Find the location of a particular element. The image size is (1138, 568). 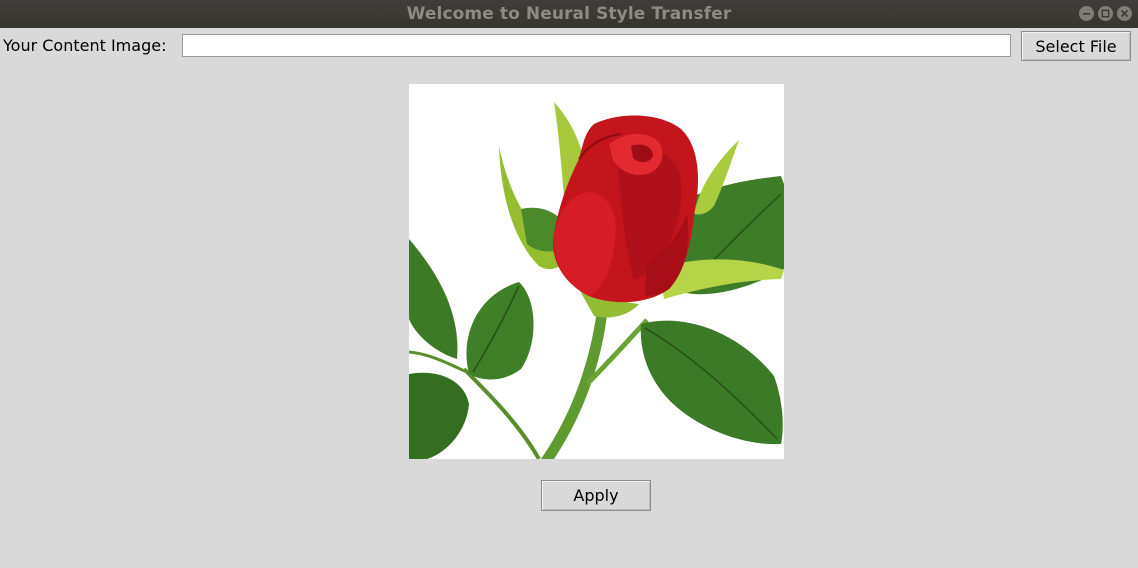

apply-button: Apply is located at coordinates (596, 495).